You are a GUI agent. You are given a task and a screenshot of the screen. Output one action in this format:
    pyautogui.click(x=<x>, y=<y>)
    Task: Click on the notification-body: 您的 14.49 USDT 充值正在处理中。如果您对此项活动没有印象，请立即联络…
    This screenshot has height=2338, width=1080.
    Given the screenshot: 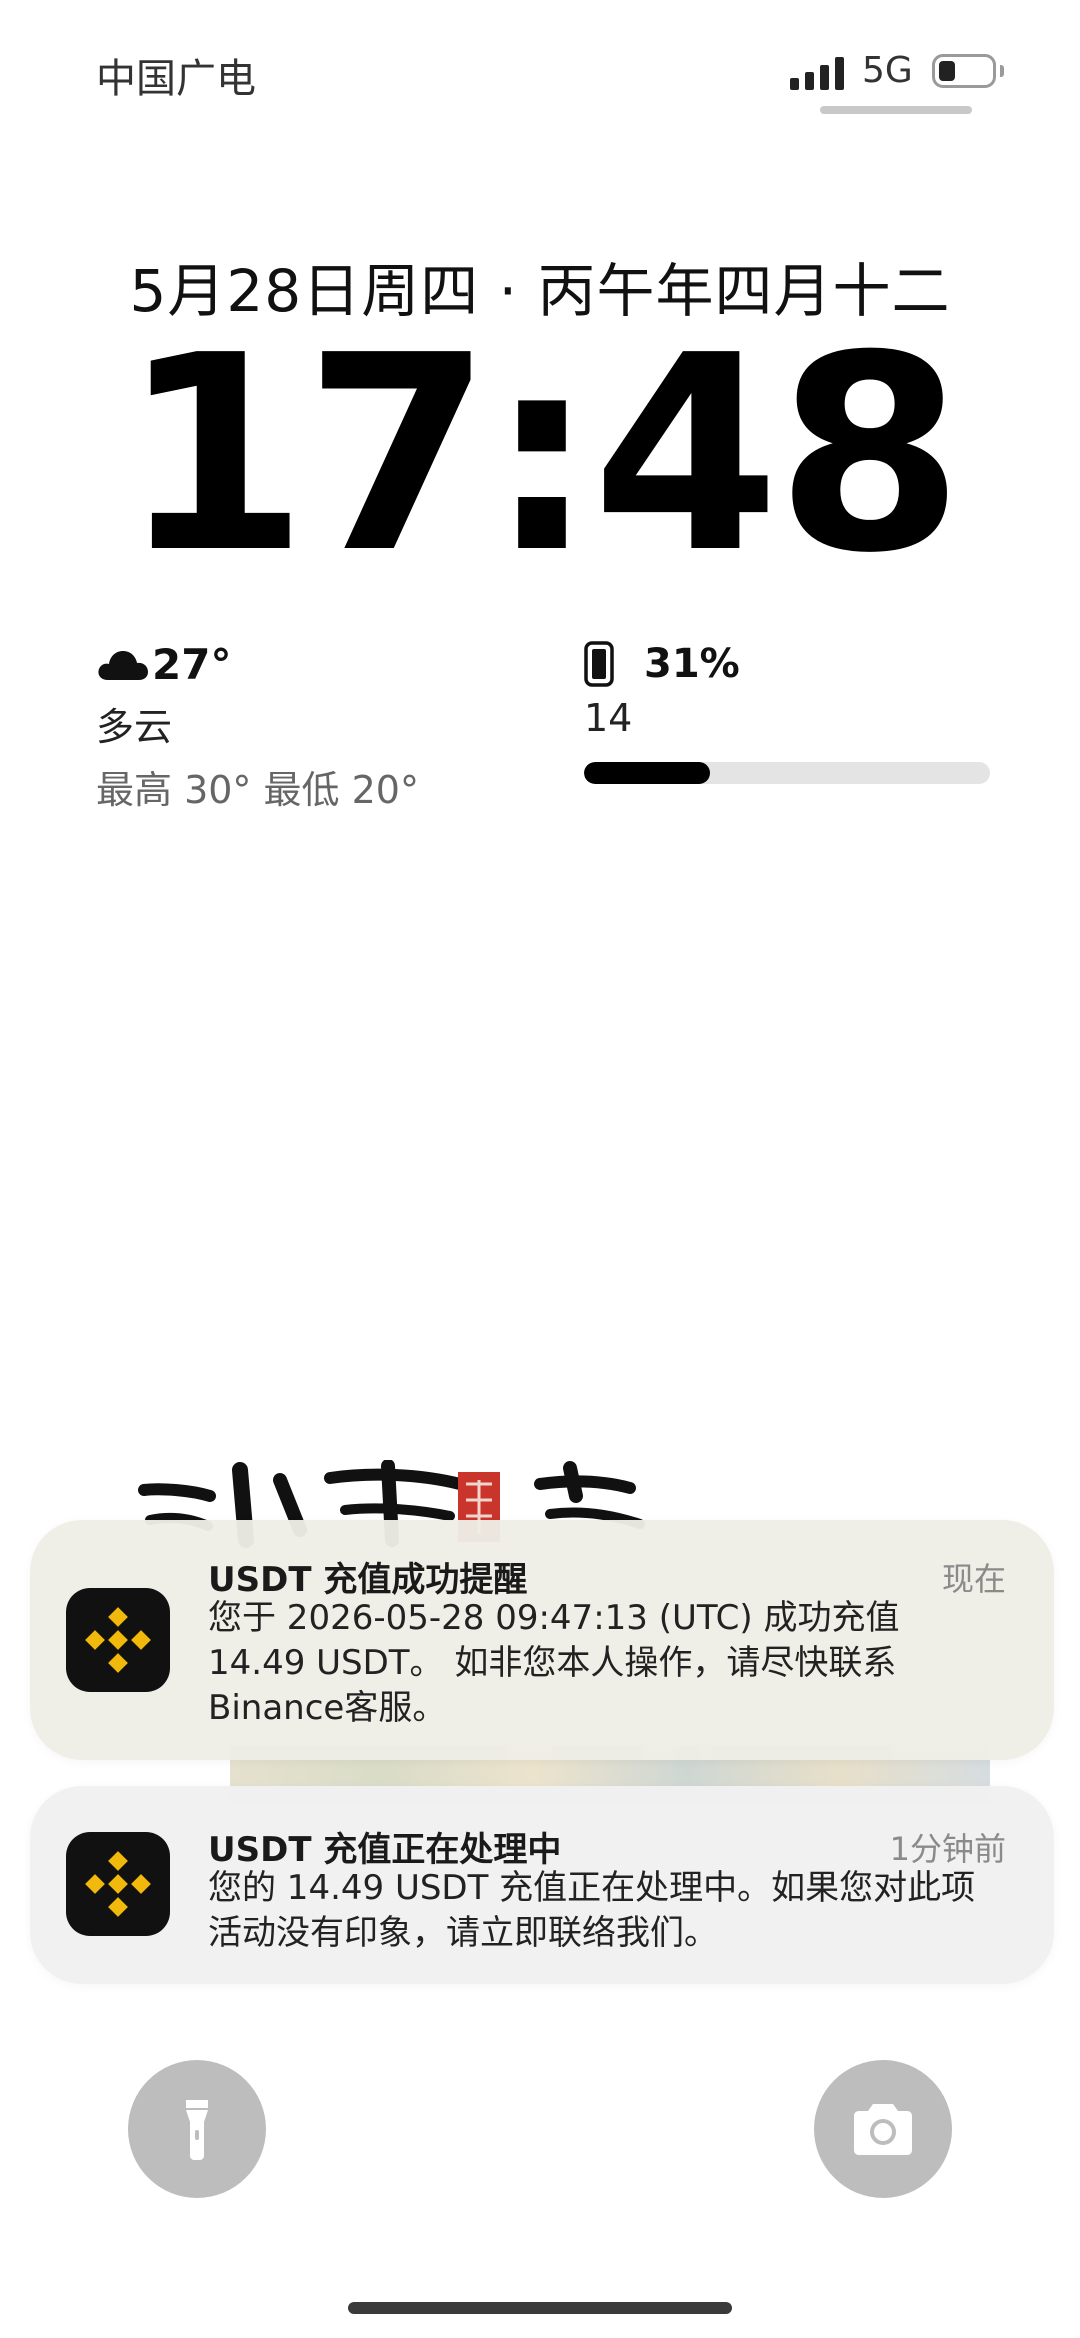 What is the action you would take?
    pyautogui.click(x=592, y=1910)
    